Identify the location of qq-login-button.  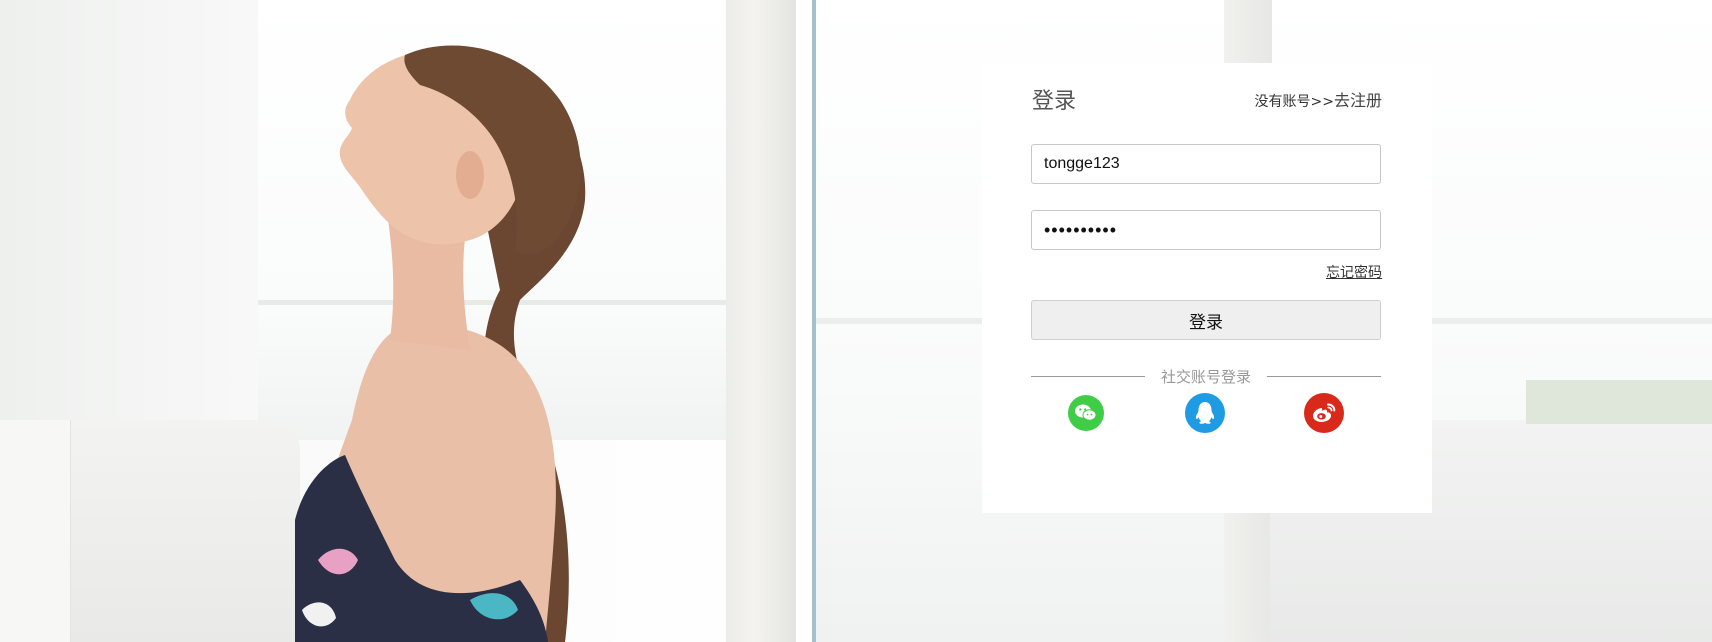
(1205, 413).